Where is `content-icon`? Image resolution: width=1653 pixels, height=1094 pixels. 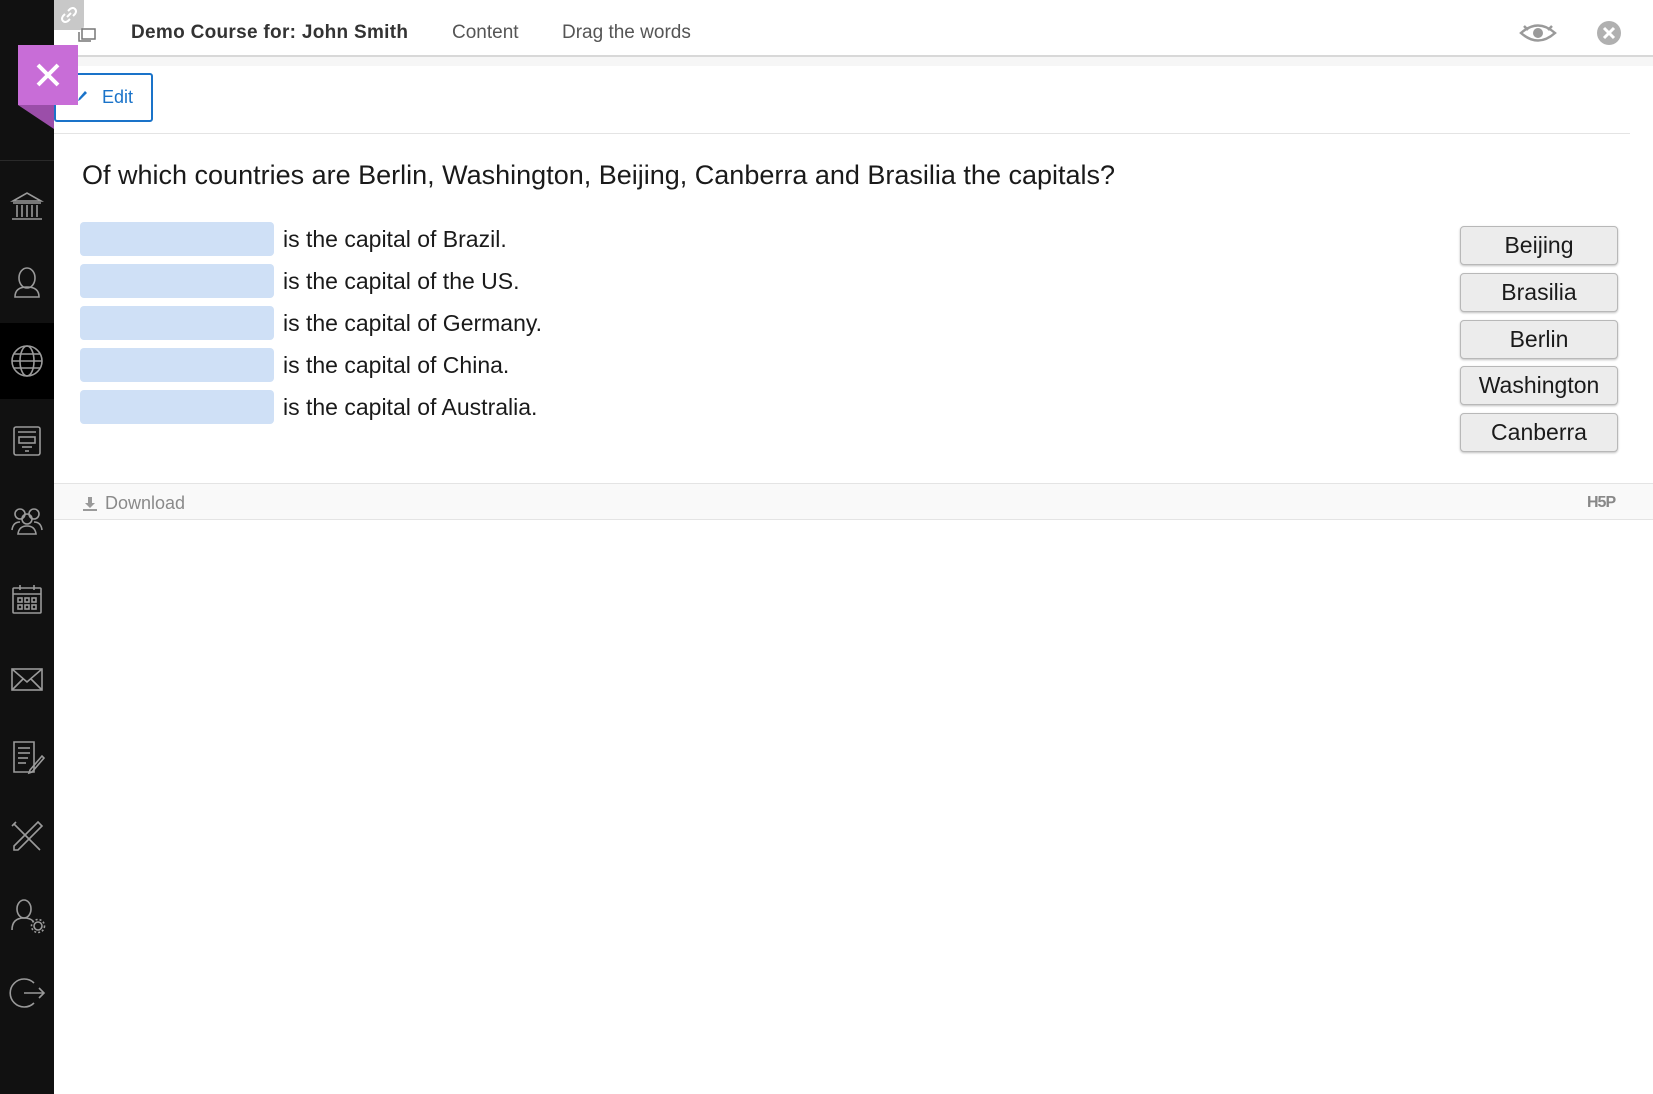 content-icon is located at coordinates (27, 441).